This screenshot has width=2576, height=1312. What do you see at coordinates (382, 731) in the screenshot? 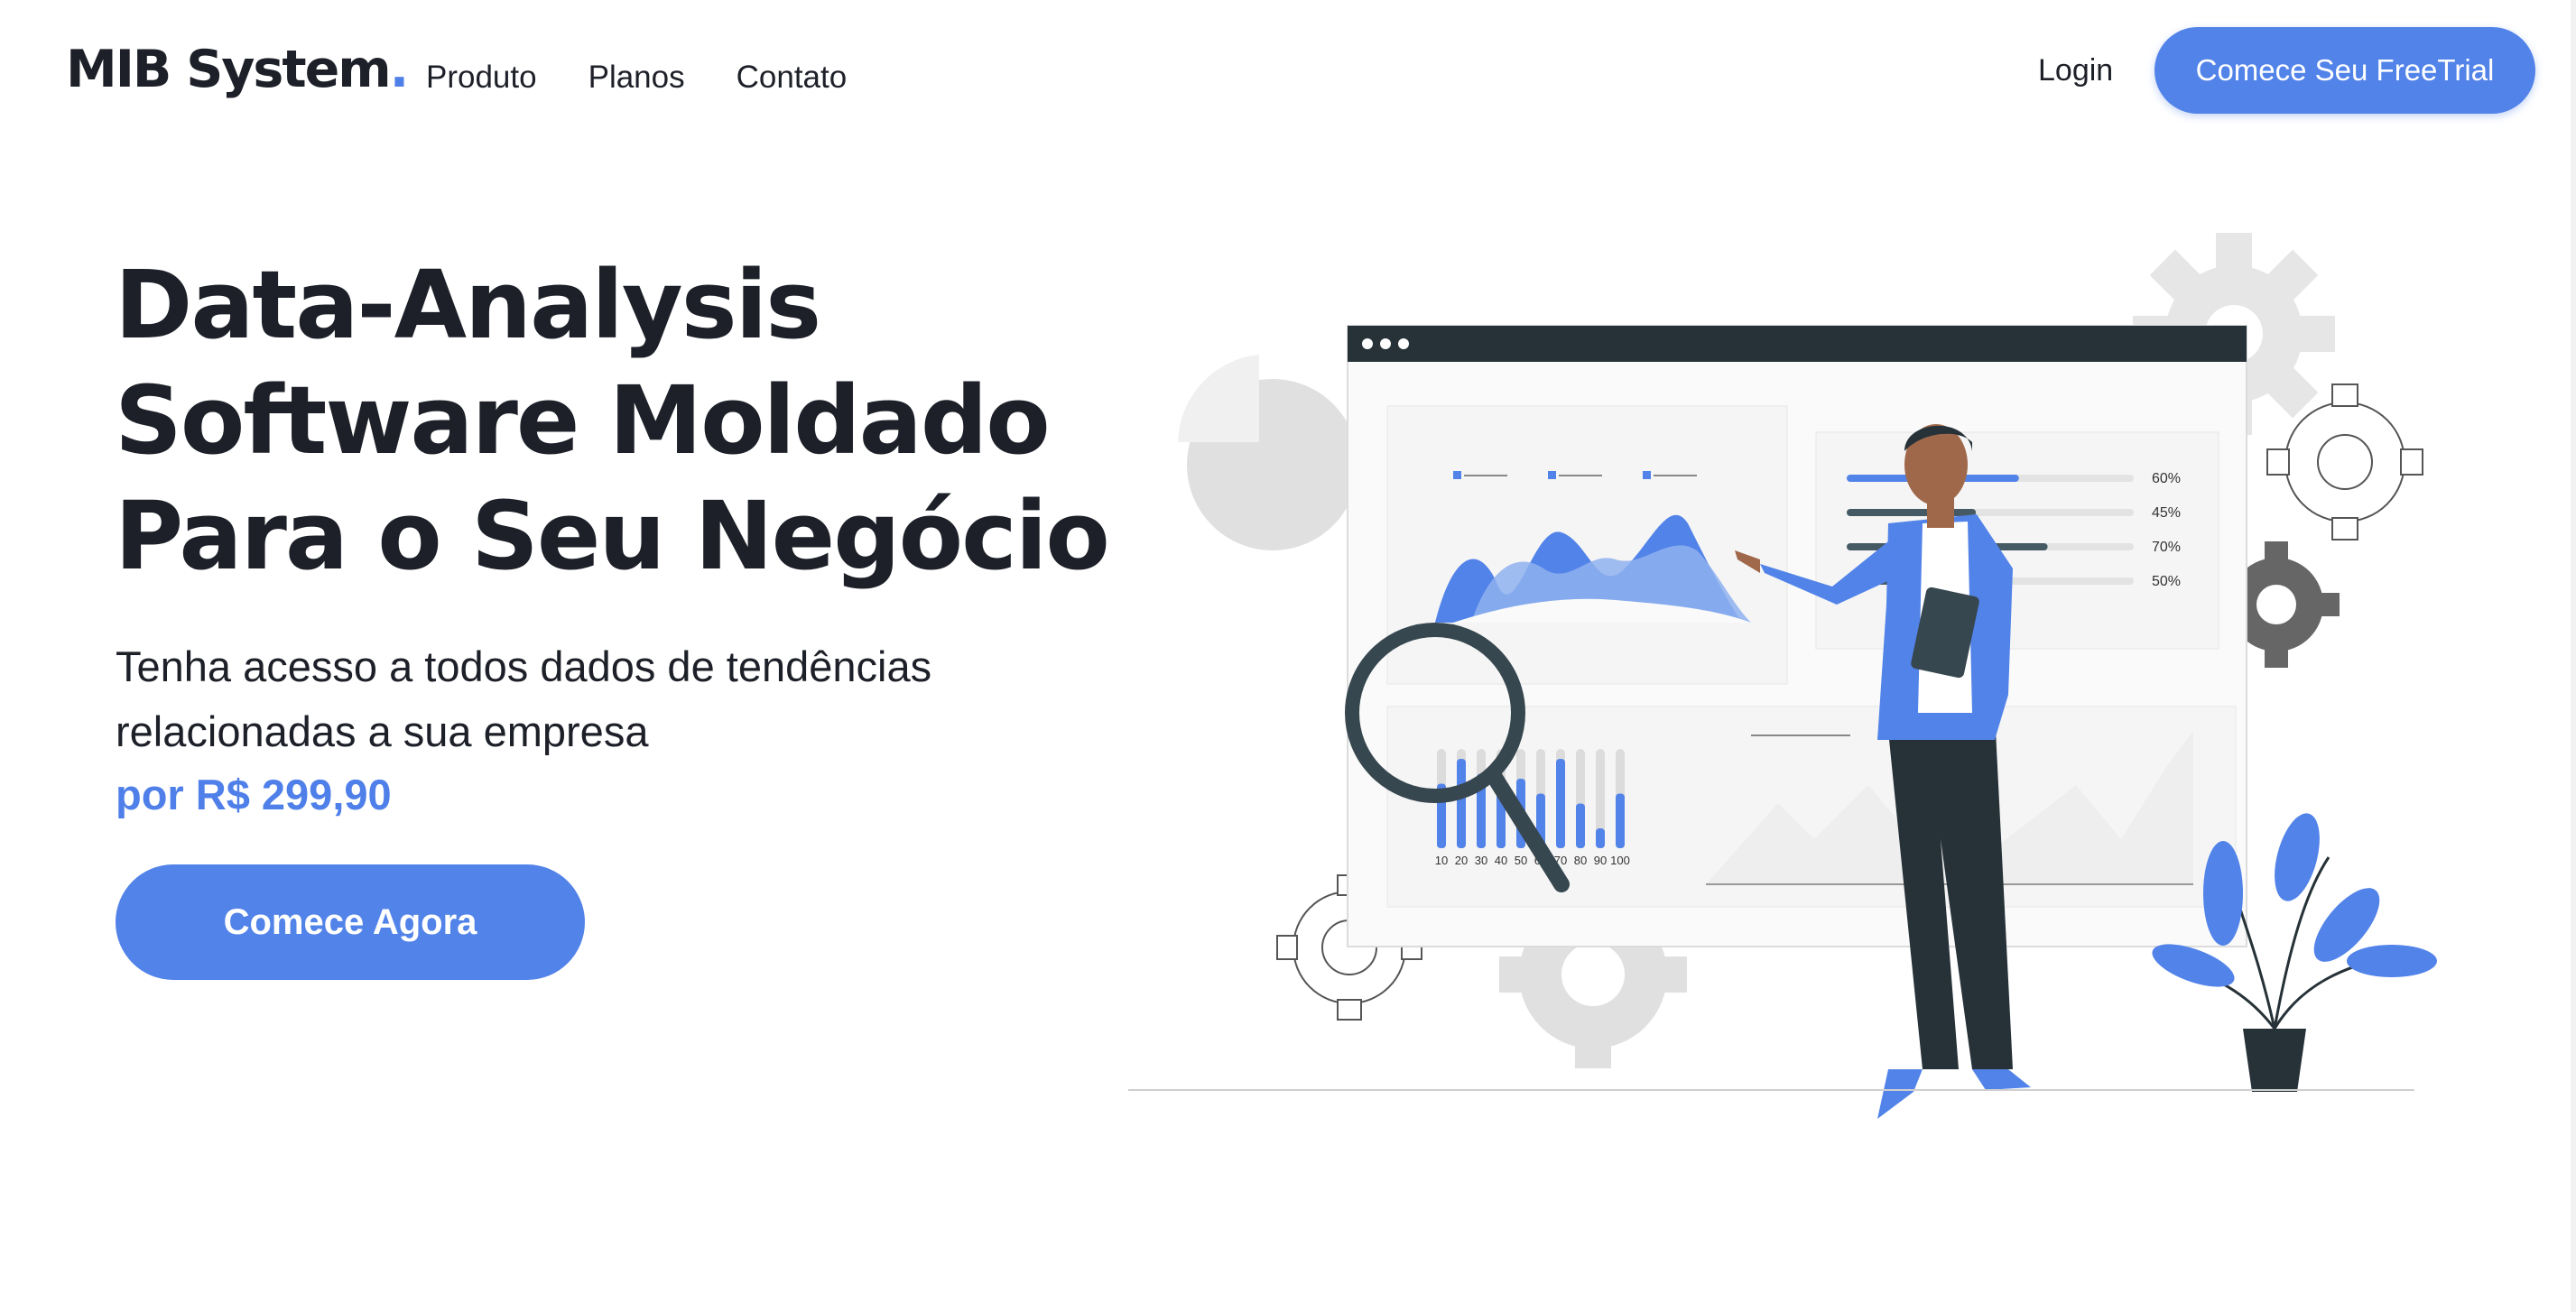
I see `hero-subtitle-line: relacionadas a sua empresa` at bounding box center [382, 731].